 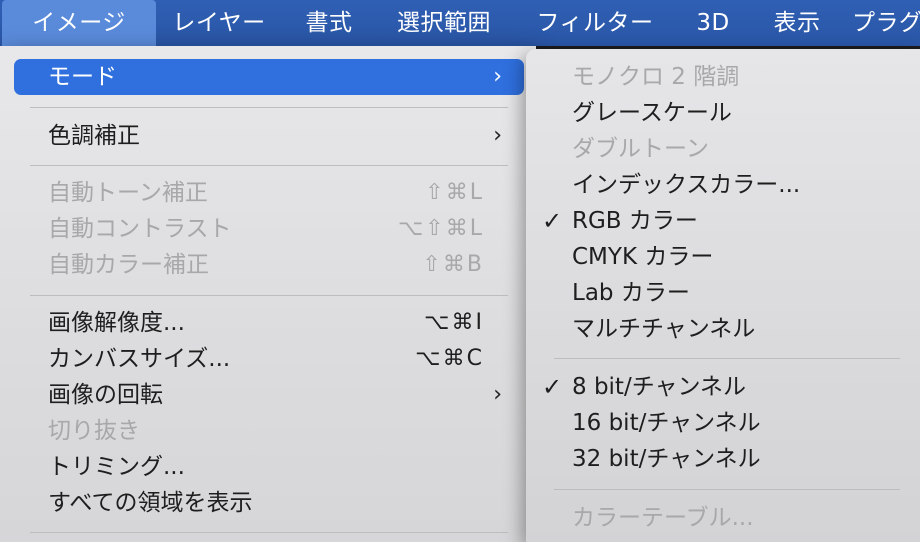 I want to click on menu-item-label: すべての領域を表示, so click(x=150, y=503).